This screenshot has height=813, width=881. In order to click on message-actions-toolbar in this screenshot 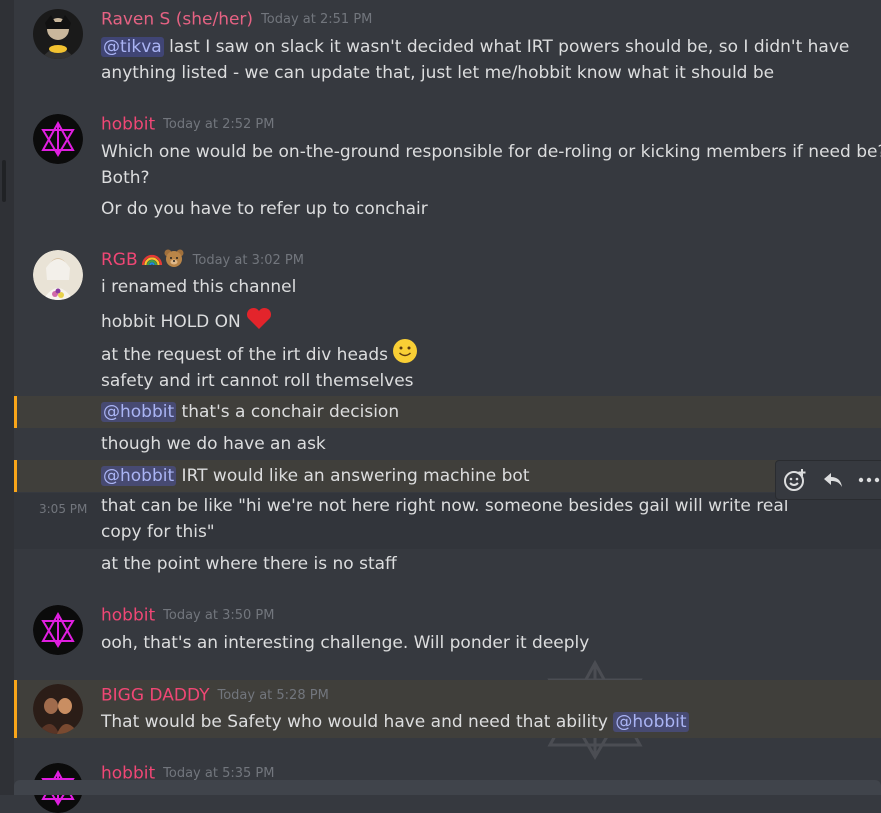, I will do `click(828, 480)`.